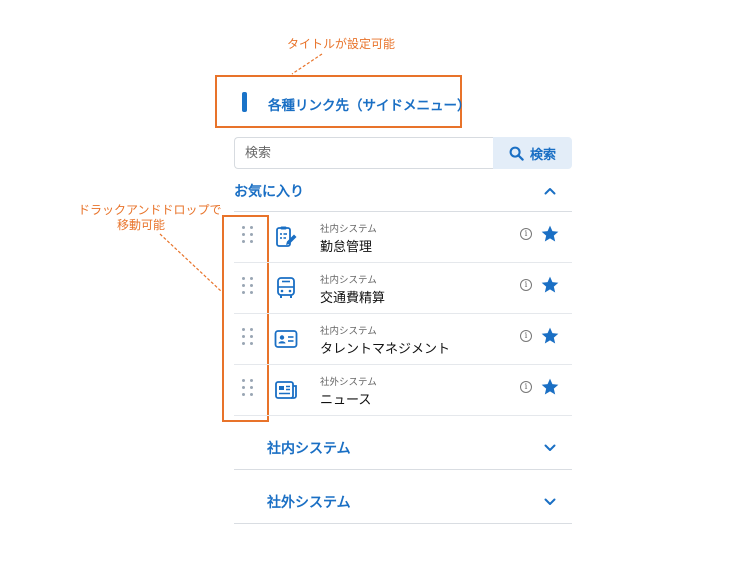 Image resolution: width=750 pixels, height=565 pixels. Describe the element at coordinates (403, 502) in the screenshot. I see `section-header-external: 社外システム` at that location.